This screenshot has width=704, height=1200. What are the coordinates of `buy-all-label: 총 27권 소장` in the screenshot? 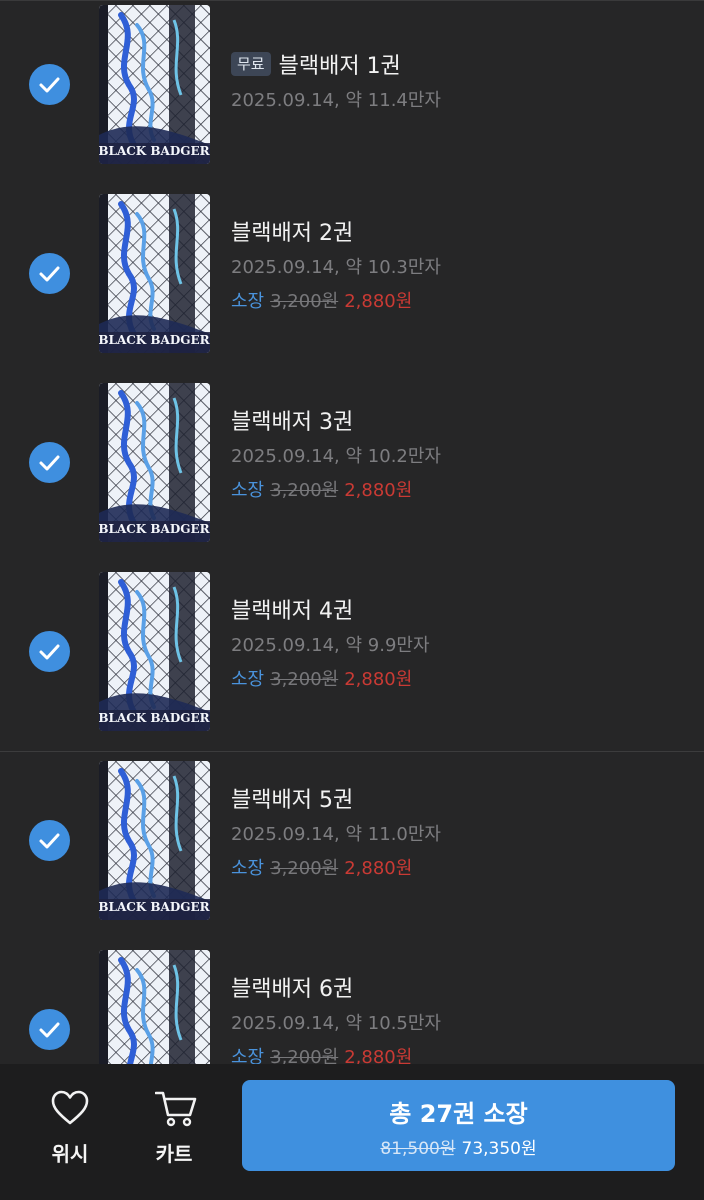 It's located at (458, 1114).